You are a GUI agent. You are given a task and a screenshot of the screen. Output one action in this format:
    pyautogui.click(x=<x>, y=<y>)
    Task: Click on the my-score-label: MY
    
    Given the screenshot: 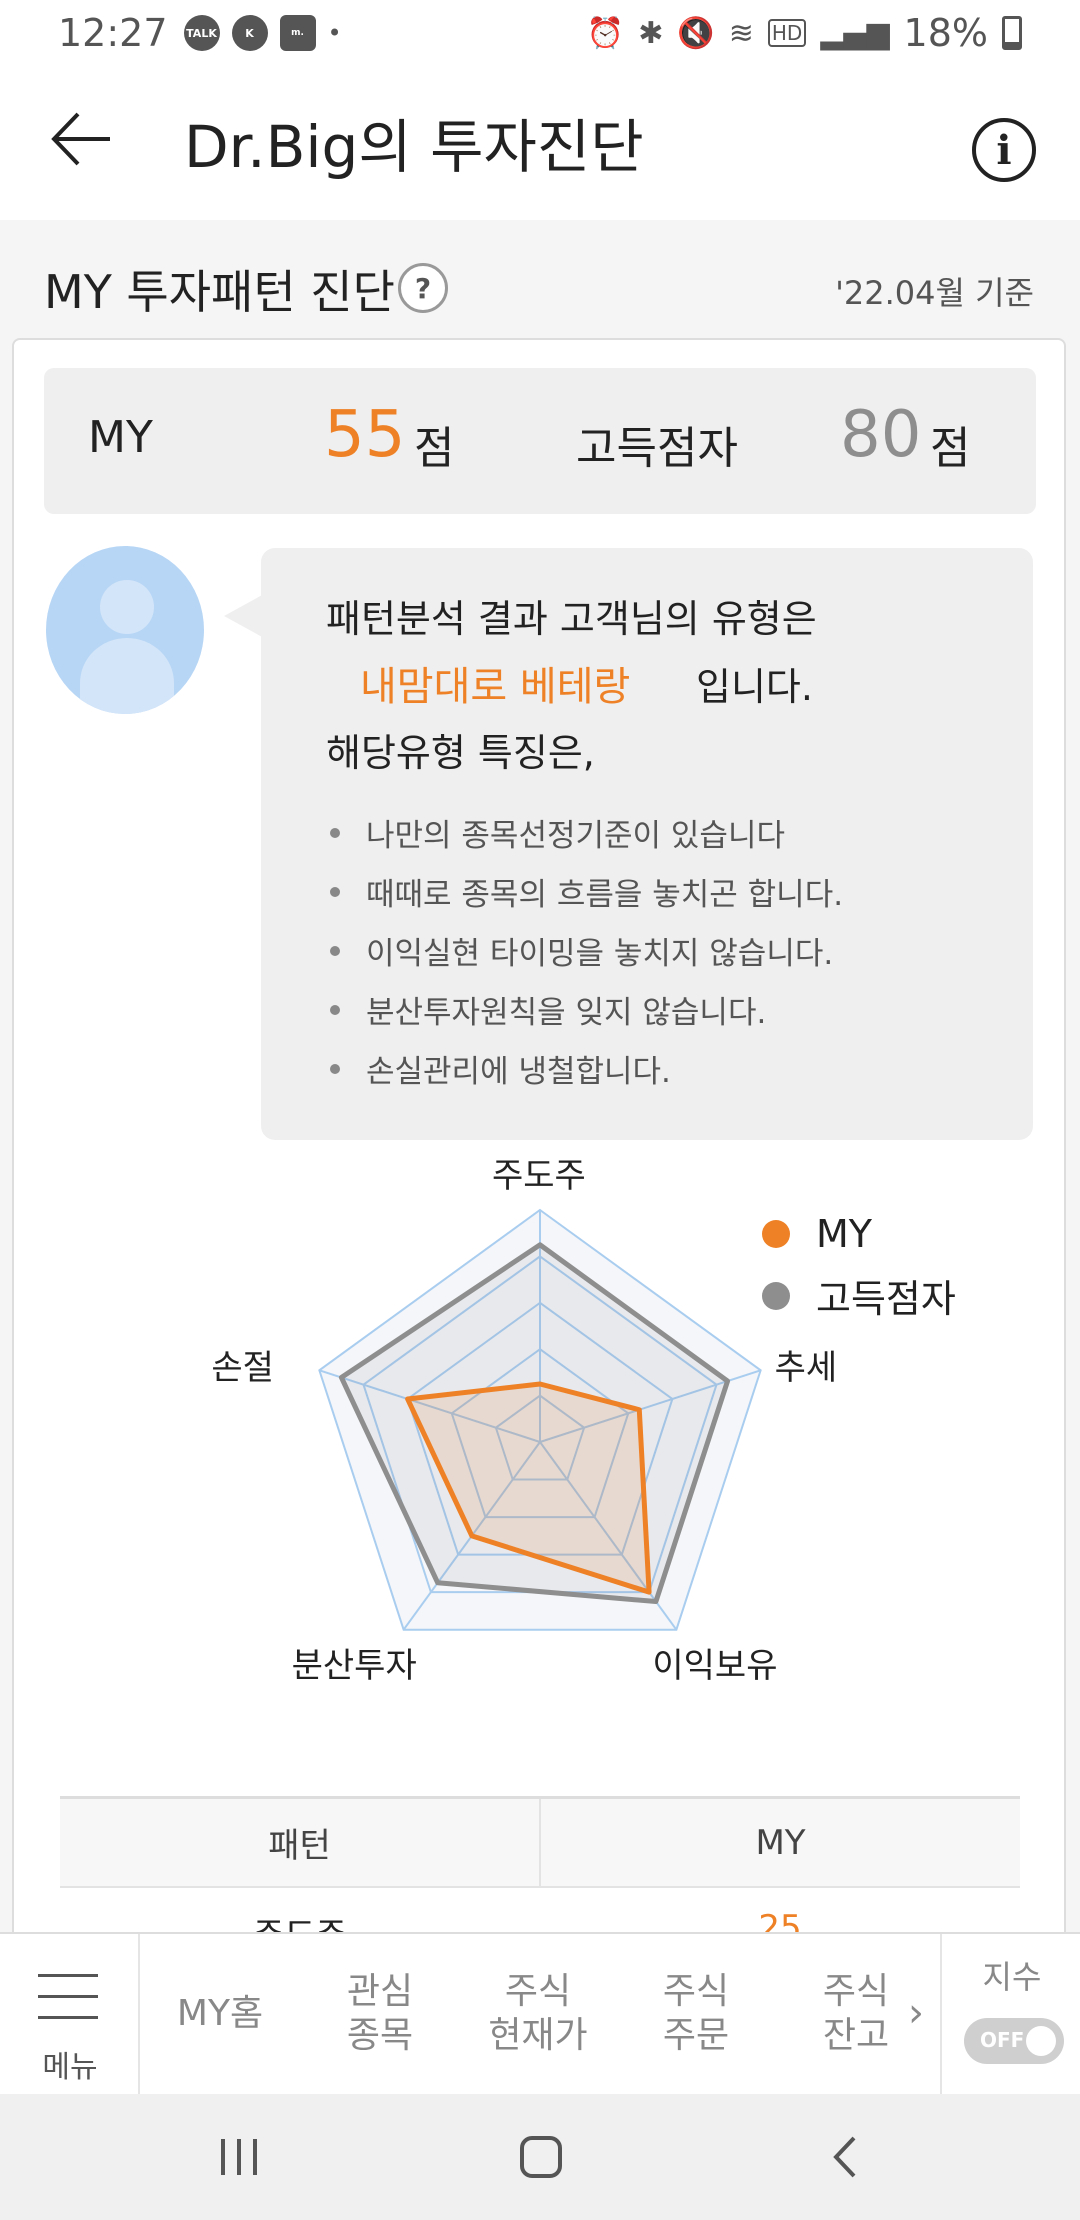 What is the action you would take?
    pyautogui.click(x=120, y=437)
    